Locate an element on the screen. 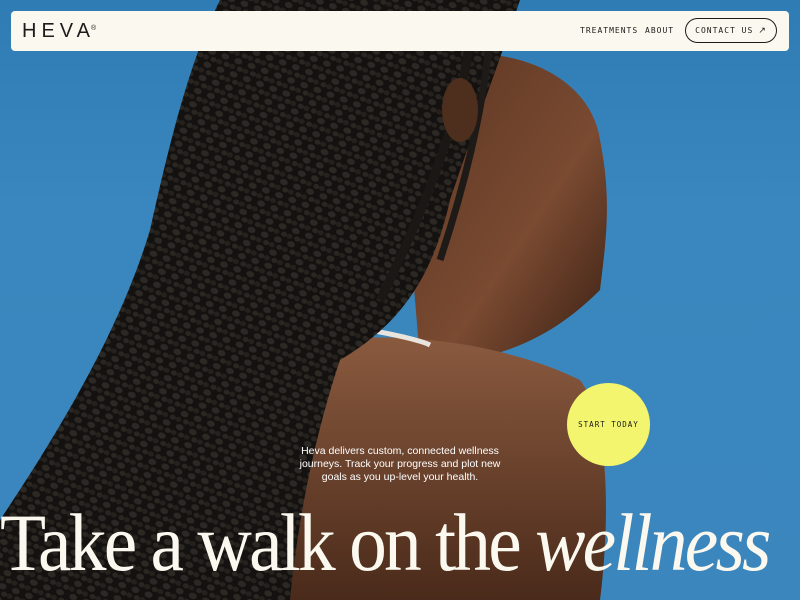  logo-text: HEVA is located at coordinates (58, 31).